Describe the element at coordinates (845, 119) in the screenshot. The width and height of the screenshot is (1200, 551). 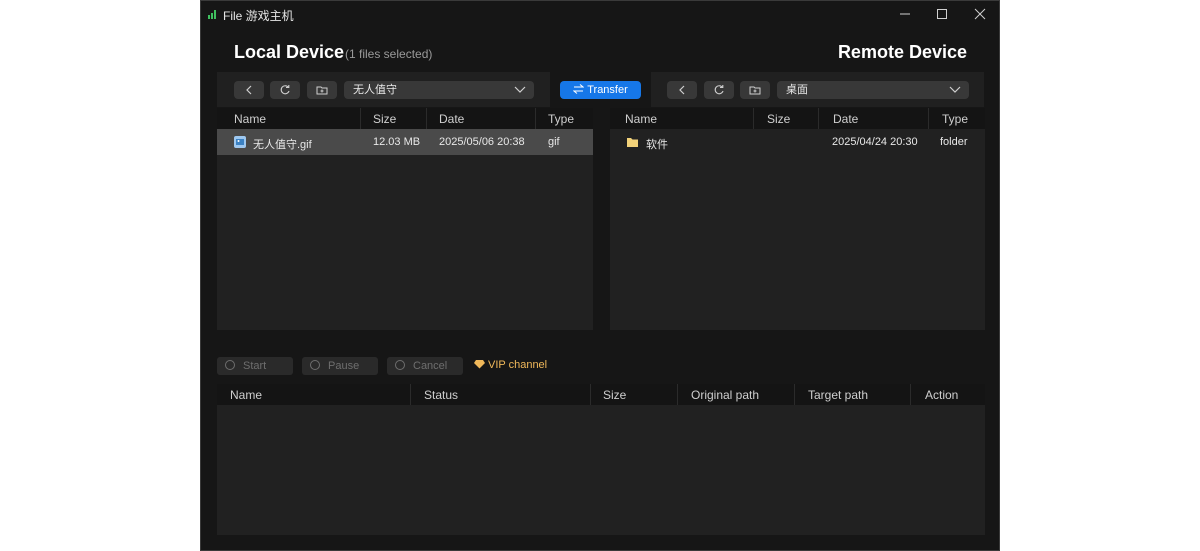
I see `remote-col-date: Date` at that location.